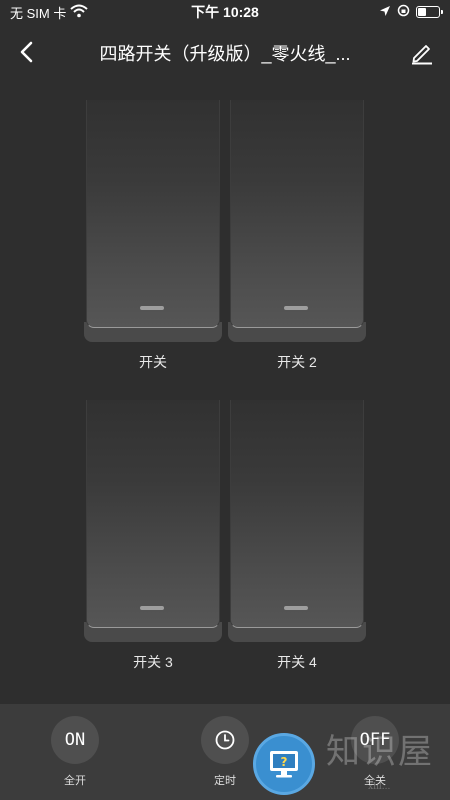 The height and width of the screenshot is (800, 450). I want to click on carrier-text: 无 SIM 卡, so click(38, 13).